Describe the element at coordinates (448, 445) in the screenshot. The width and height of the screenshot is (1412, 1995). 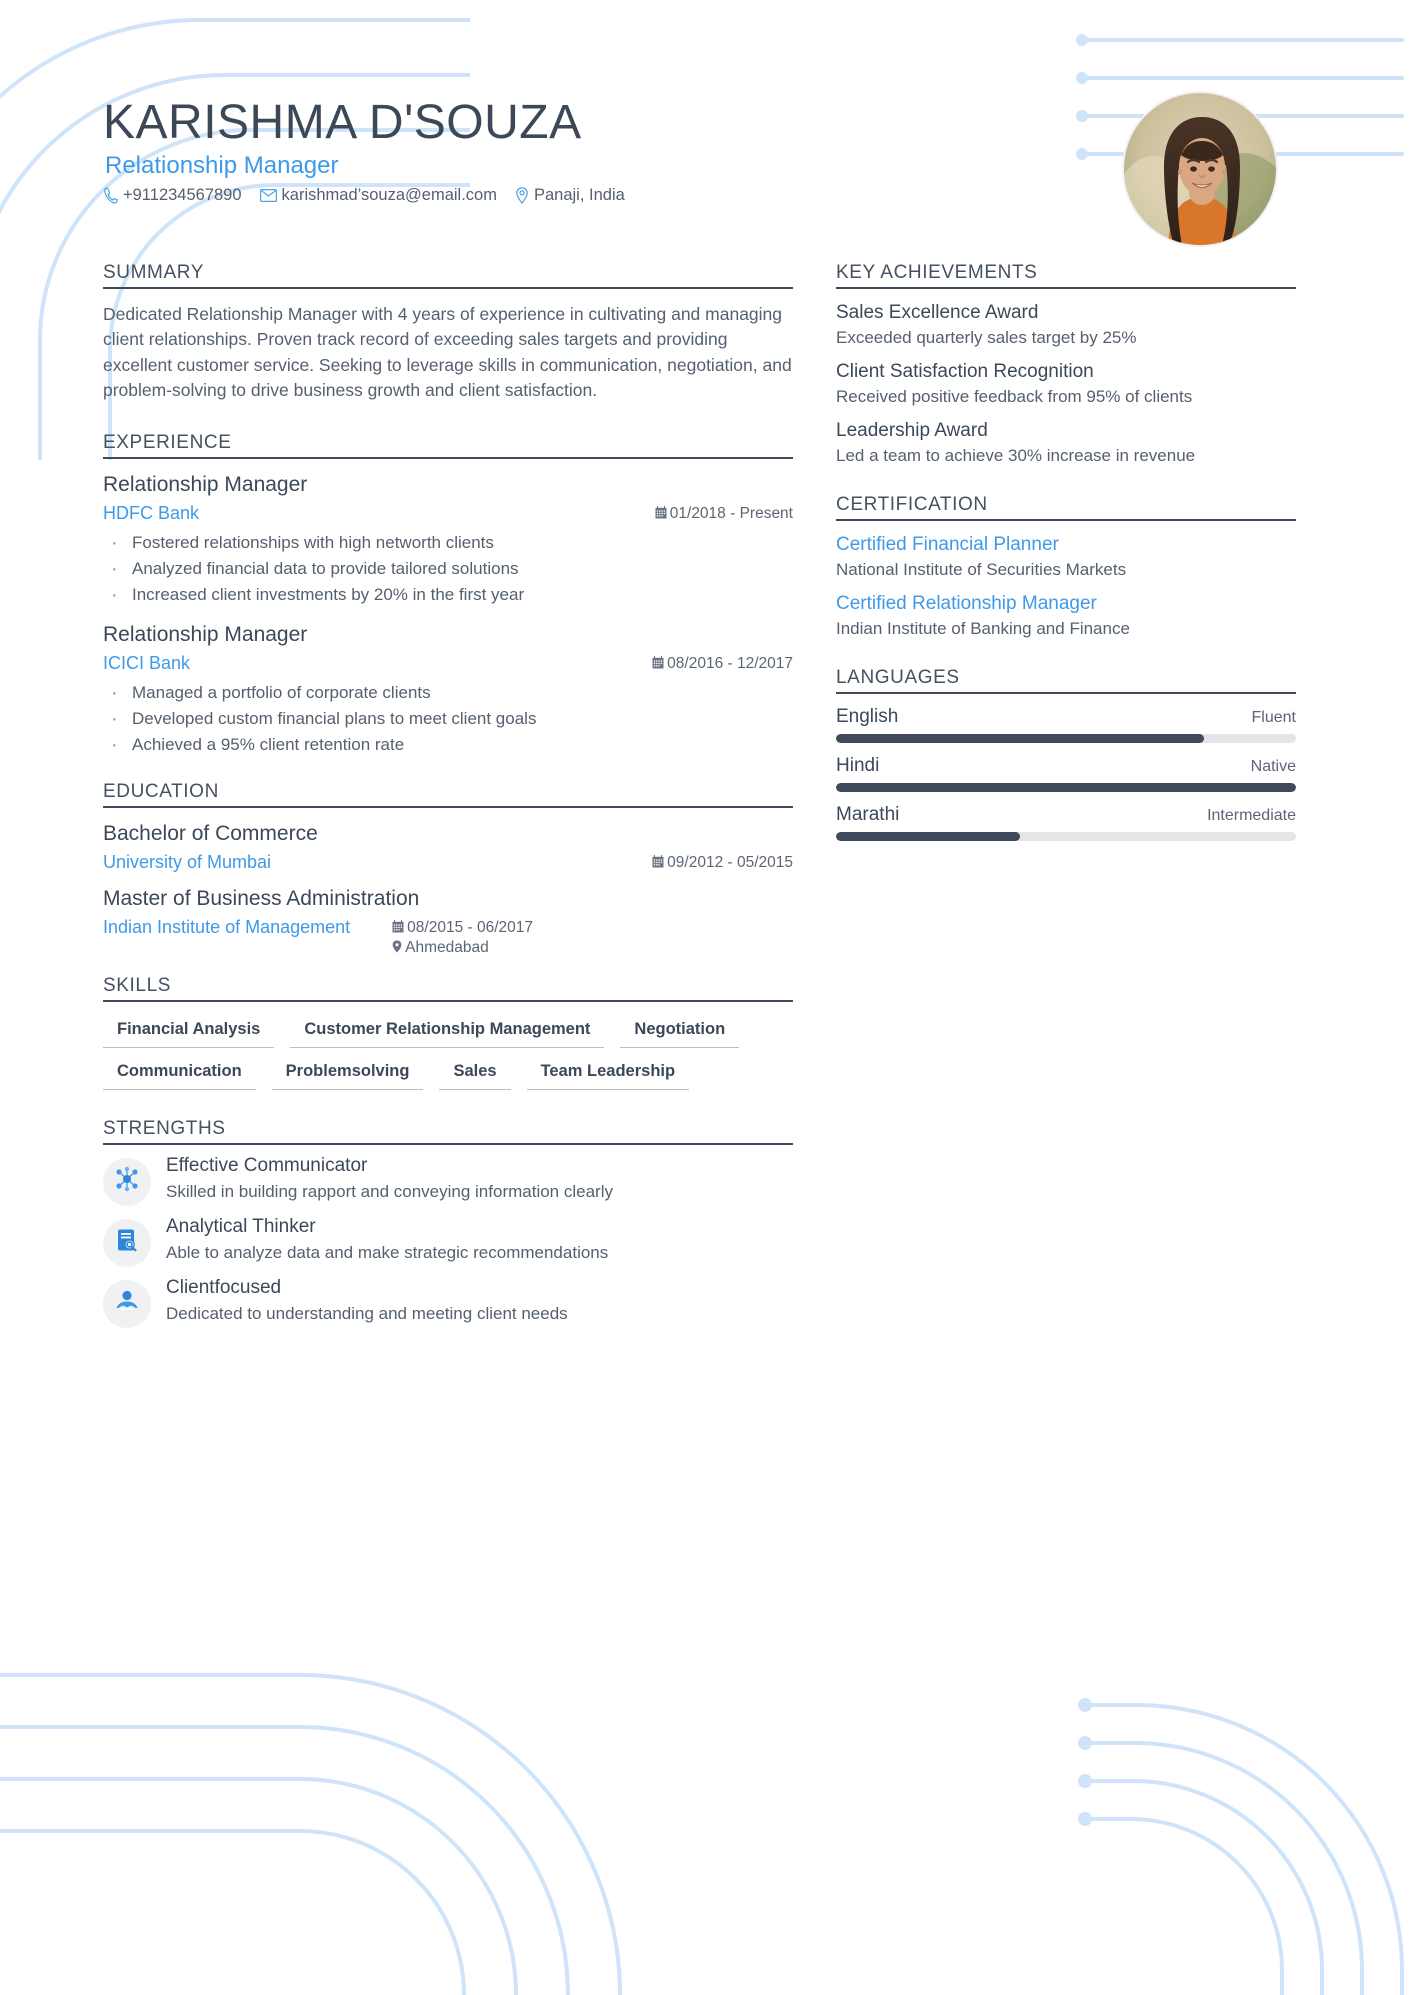
I see `experience-heading: EXPERIENCE` at that location.